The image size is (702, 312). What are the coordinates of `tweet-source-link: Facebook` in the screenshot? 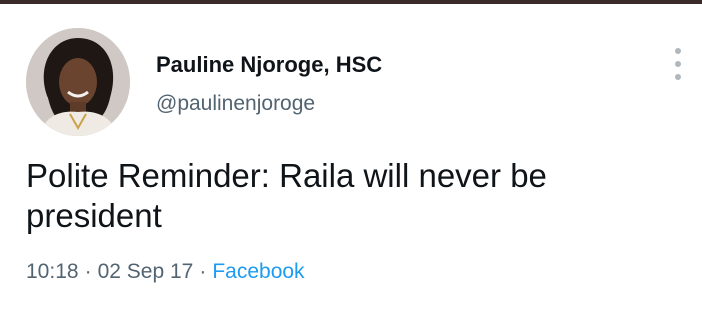 It's located at (258, 271).